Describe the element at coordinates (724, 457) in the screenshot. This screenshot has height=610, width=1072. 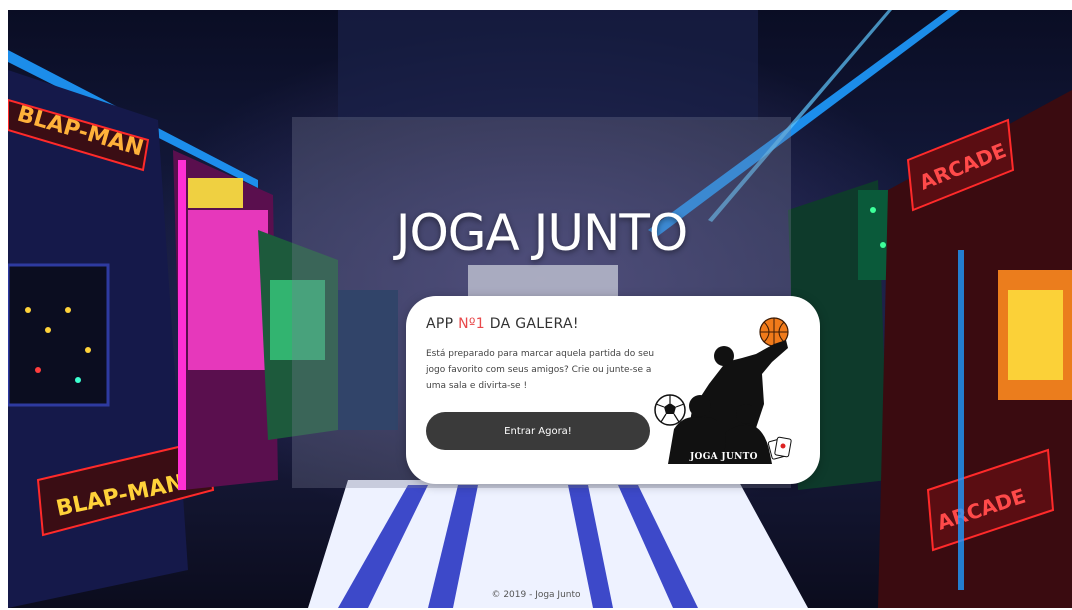
I see `logo-caption: JOGA JUNTO` at that location.